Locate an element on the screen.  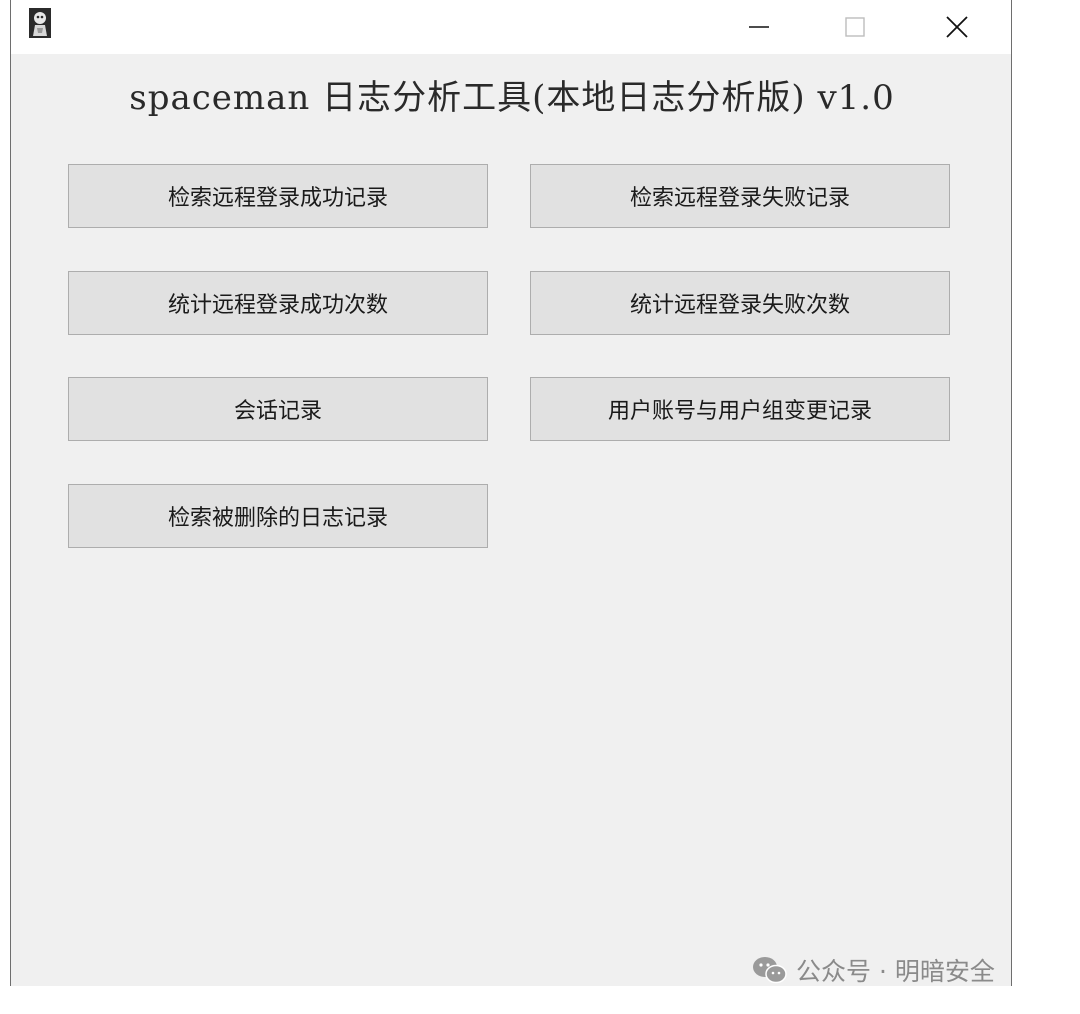
search-remote-login-failure-button: 检索远程登录失败记录 is located at coordinates (740, 196).